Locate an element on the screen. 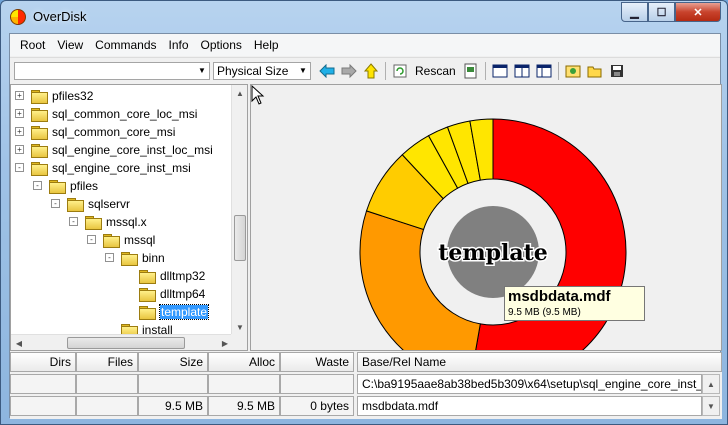 The width and height of the screenshot is (728, 425). tree-item: - mssql is located at coordinates (121, 240).